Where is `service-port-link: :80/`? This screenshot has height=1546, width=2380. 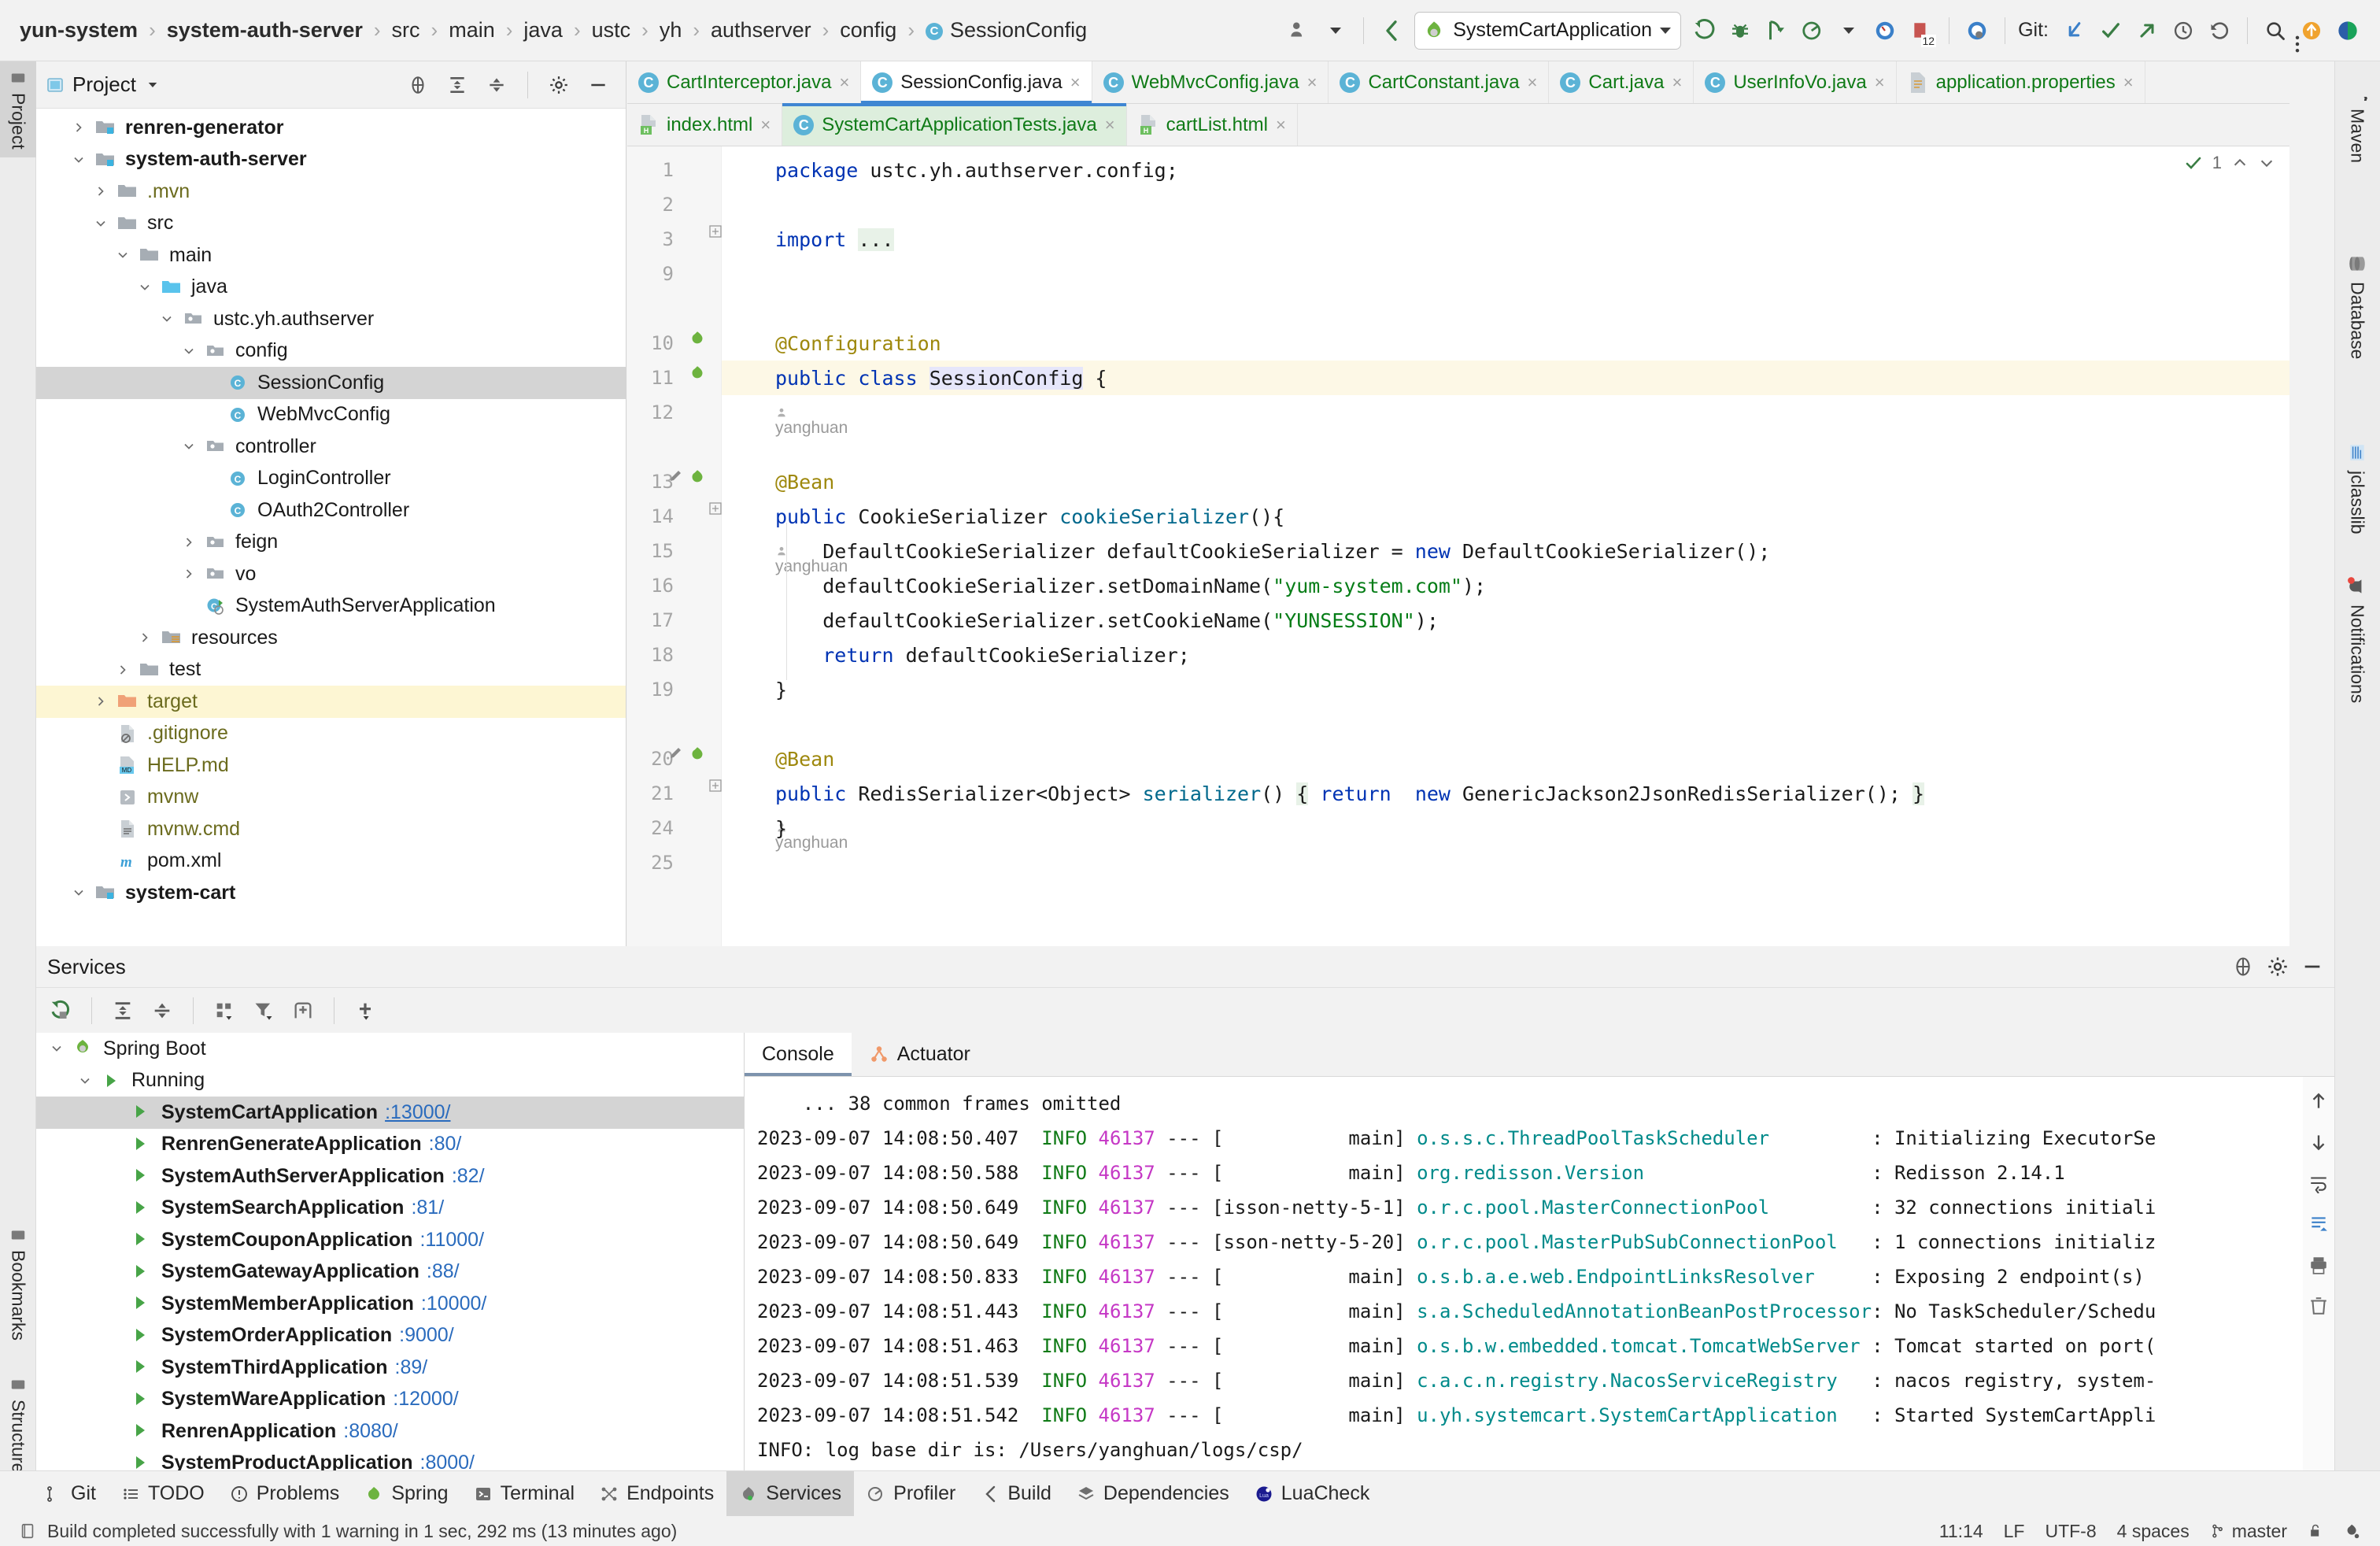
service-port-link: :80/ is located at coordinates (445, 1144).